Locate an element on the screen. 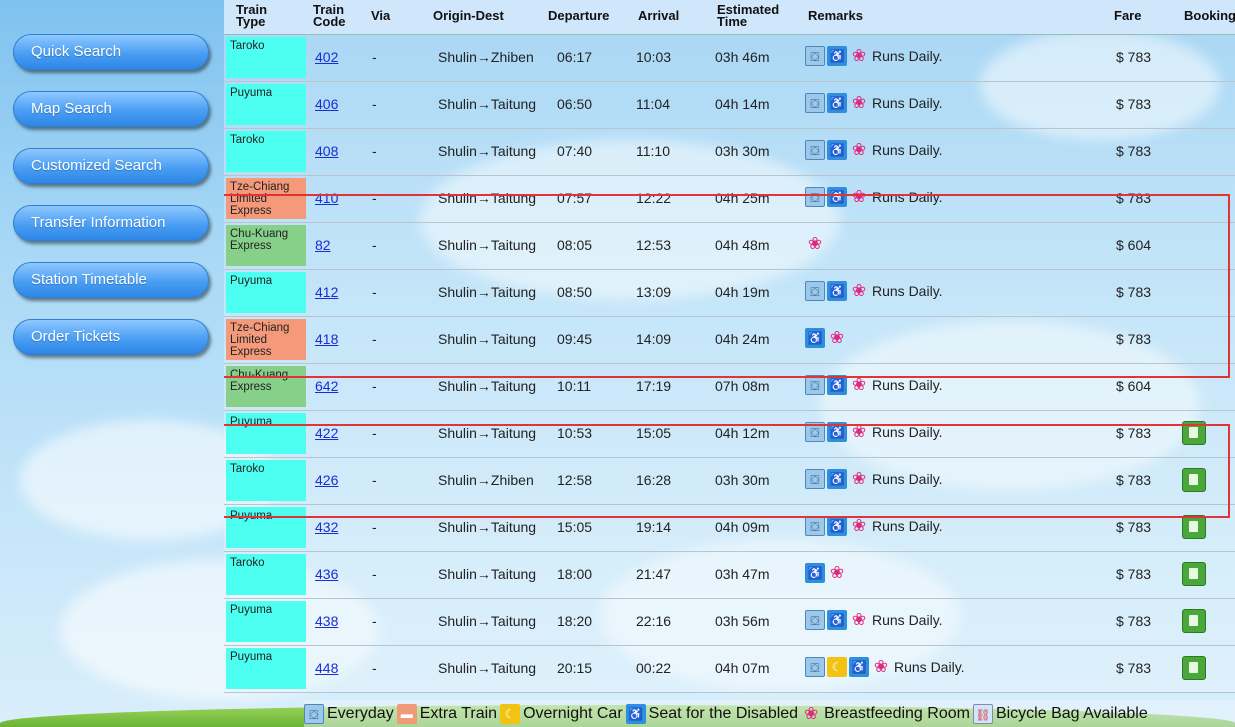  remarks-cell: ♿ ❀ is located at coordinates (827, 573).